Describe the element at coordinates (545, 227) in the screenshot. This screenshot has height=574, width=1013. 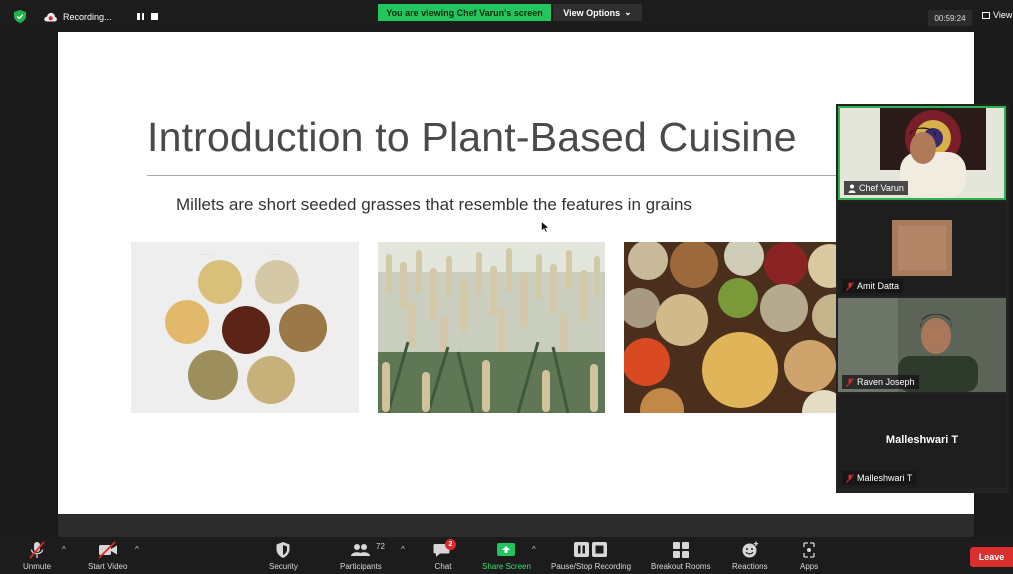
I see `mouse-pointer-icon` at that location.